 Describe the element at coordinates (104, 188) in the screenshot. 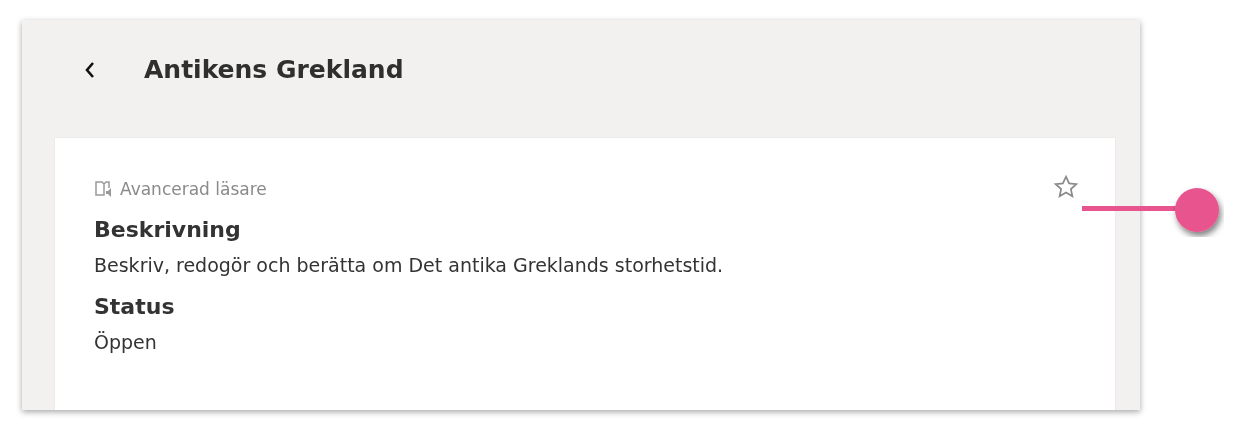

I see `reader-icon` at that location.